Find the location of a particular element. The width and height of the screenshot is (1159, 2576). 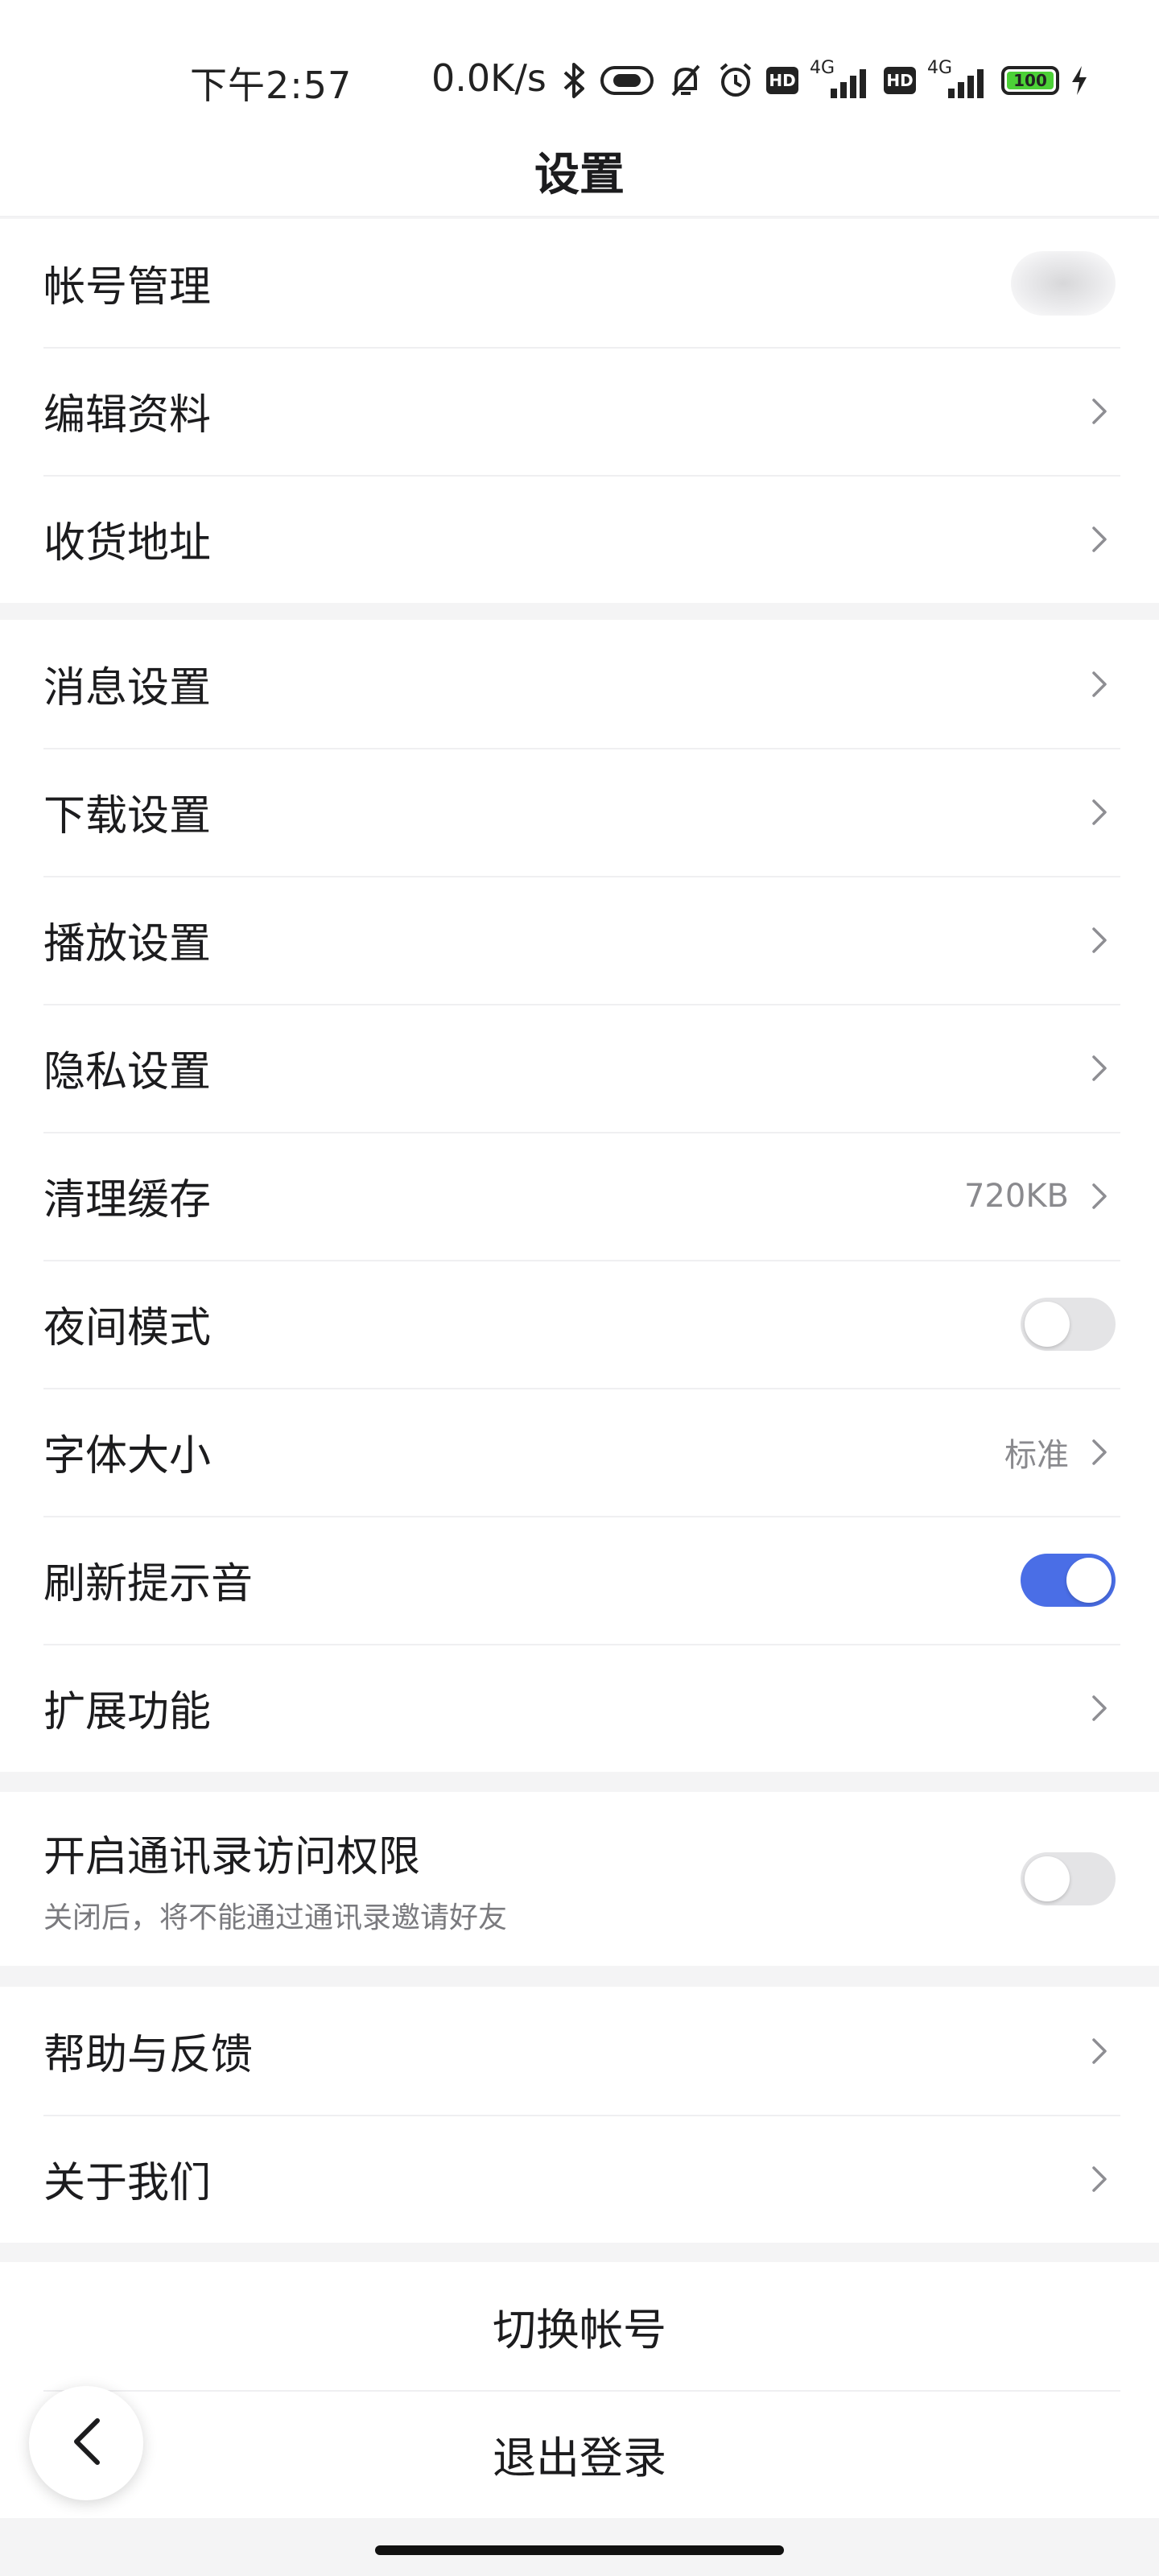

row-label: 清理缓存 is located at coordinates (127, 1200).